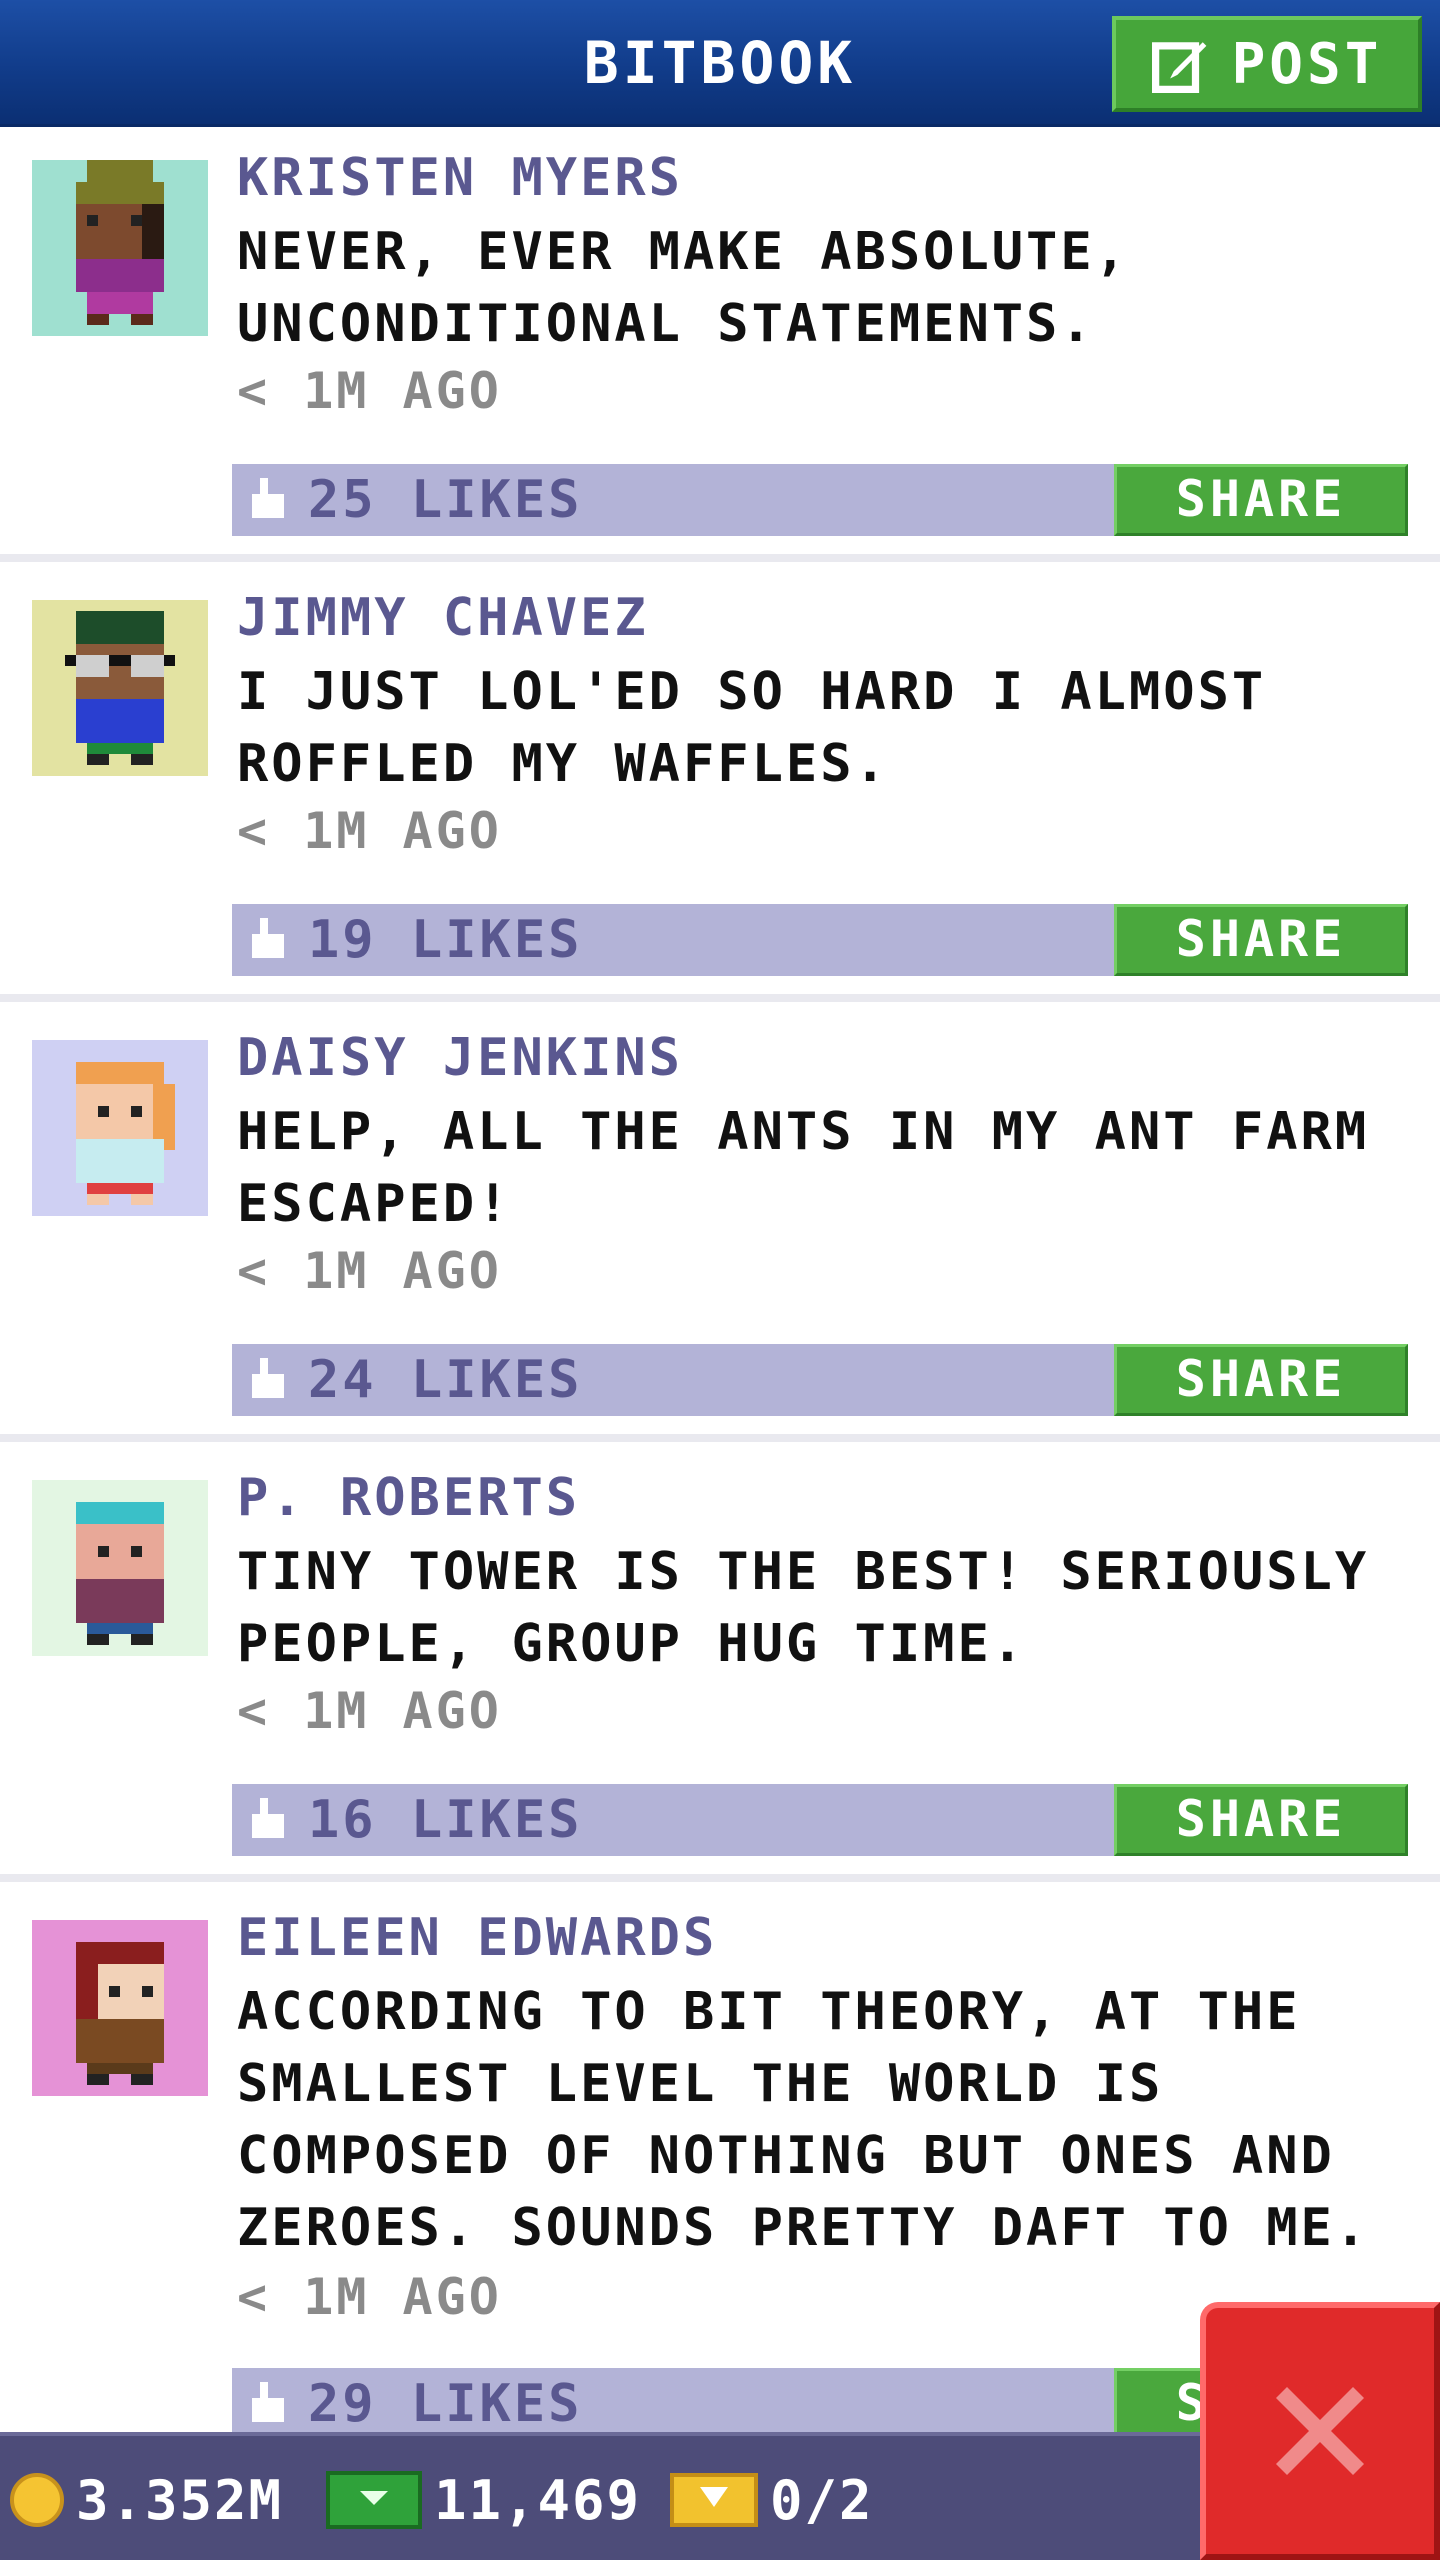 This screenshot has width=1440, height=2560. I want to click on tickets-stat: 0/2, so click(772, 2500).